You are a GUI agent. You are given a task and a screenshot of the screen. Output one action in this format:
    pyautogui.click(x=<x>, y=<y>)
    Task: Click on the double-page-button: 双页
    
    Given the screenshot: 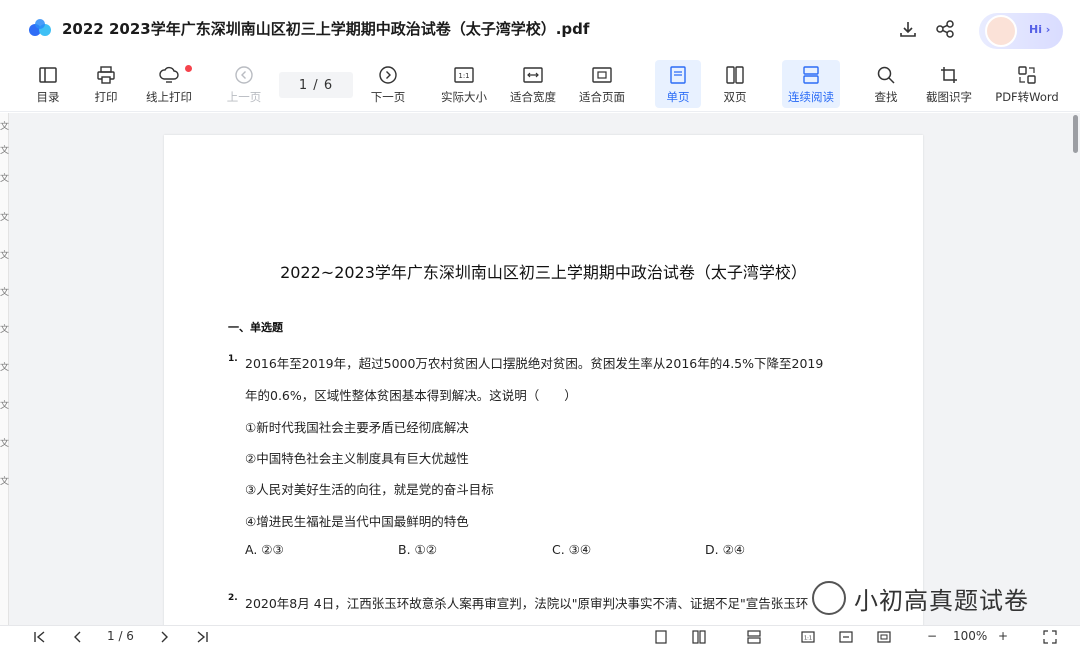 What is the action you would take?
    pyautogui.click(x=735, y=84)
    